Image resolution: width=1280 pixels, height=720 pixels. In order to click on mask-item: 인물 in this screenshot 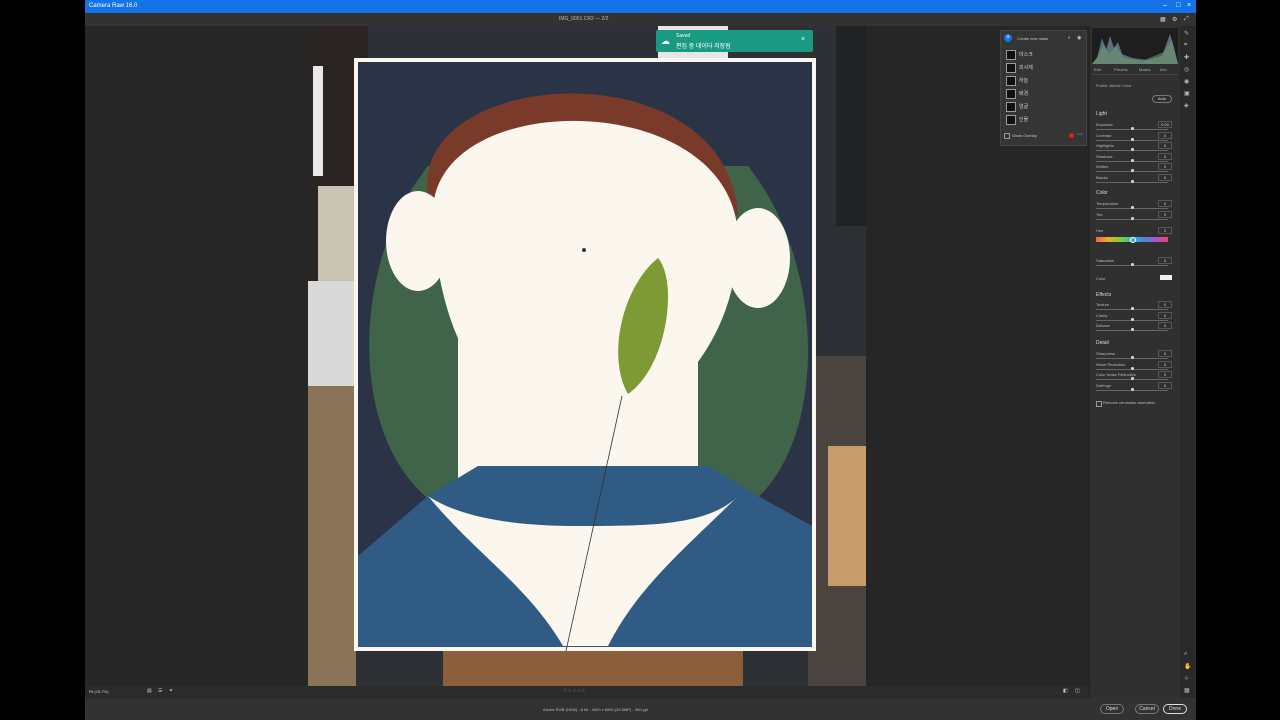, I will do `click(1041, 119)`.